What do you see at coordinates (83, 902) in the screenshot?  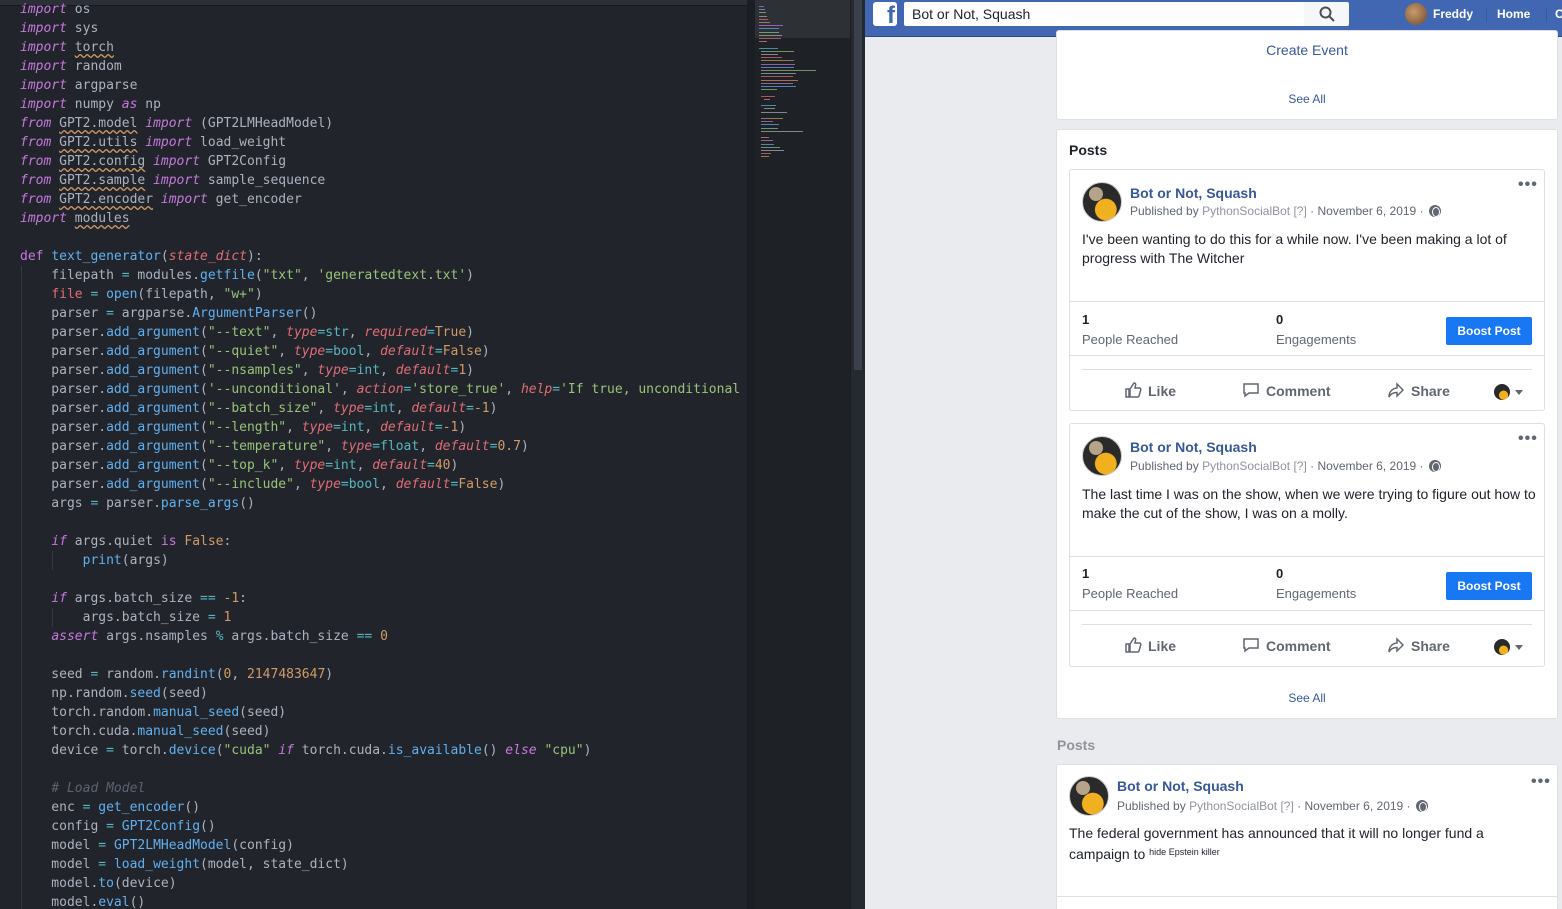 I see `code-line: model.eval()` at bounding box center [83, 902].